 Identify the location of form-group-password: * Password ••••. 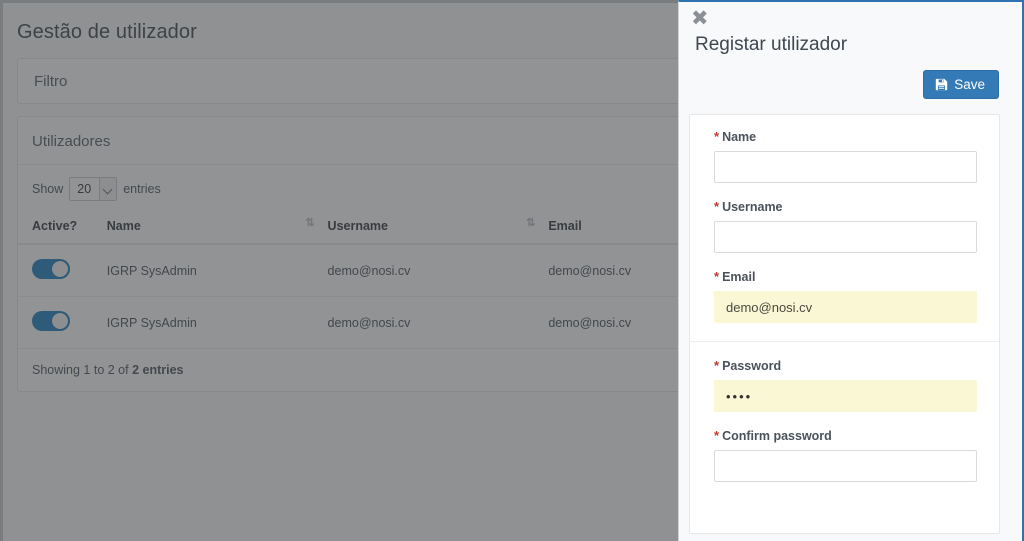
(844, 385).